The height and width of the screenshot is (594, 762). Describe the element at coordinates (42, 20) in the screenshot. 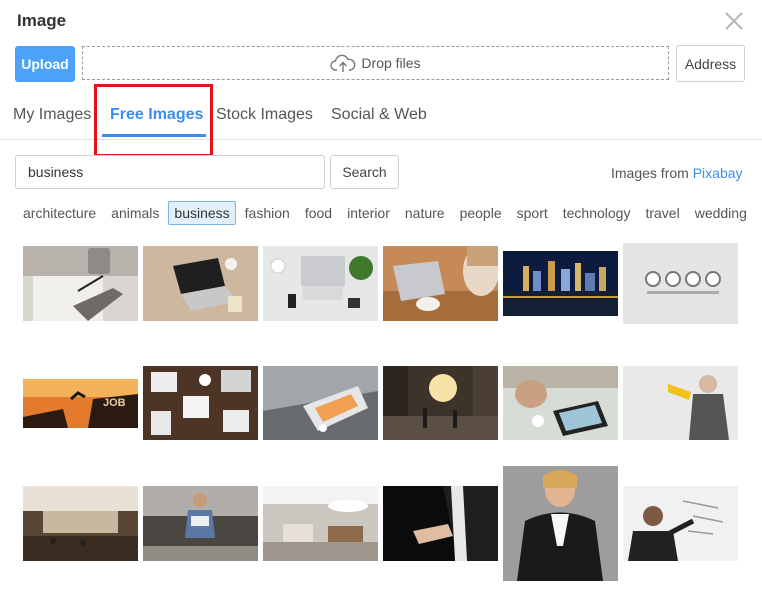

I see `dialog-title: Image` at that location.